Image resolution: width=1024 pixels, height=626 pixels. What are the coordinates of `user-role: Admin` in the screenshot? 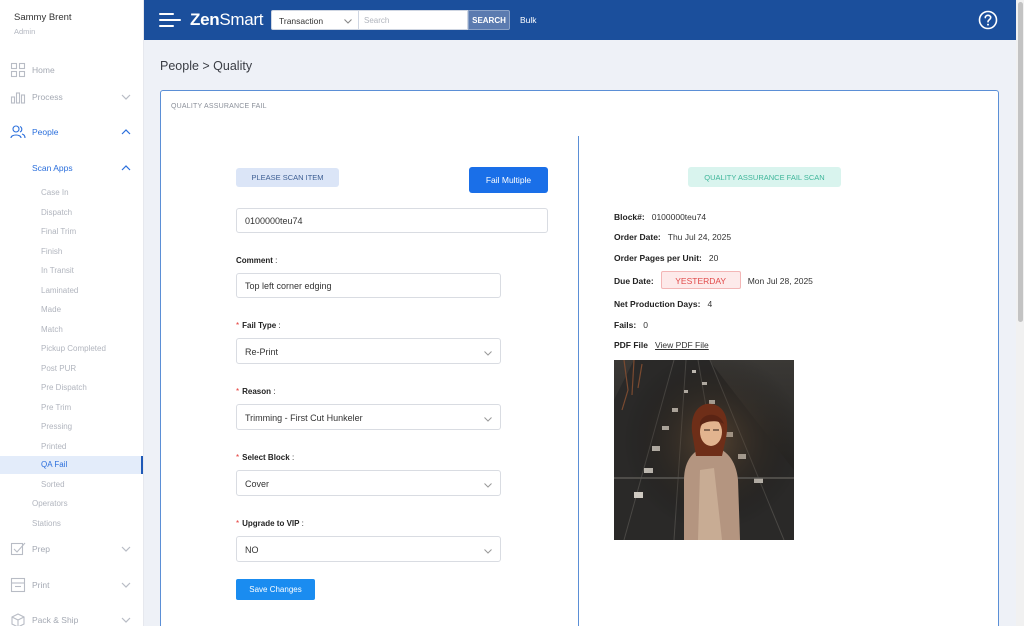 It's located at (25, 31).